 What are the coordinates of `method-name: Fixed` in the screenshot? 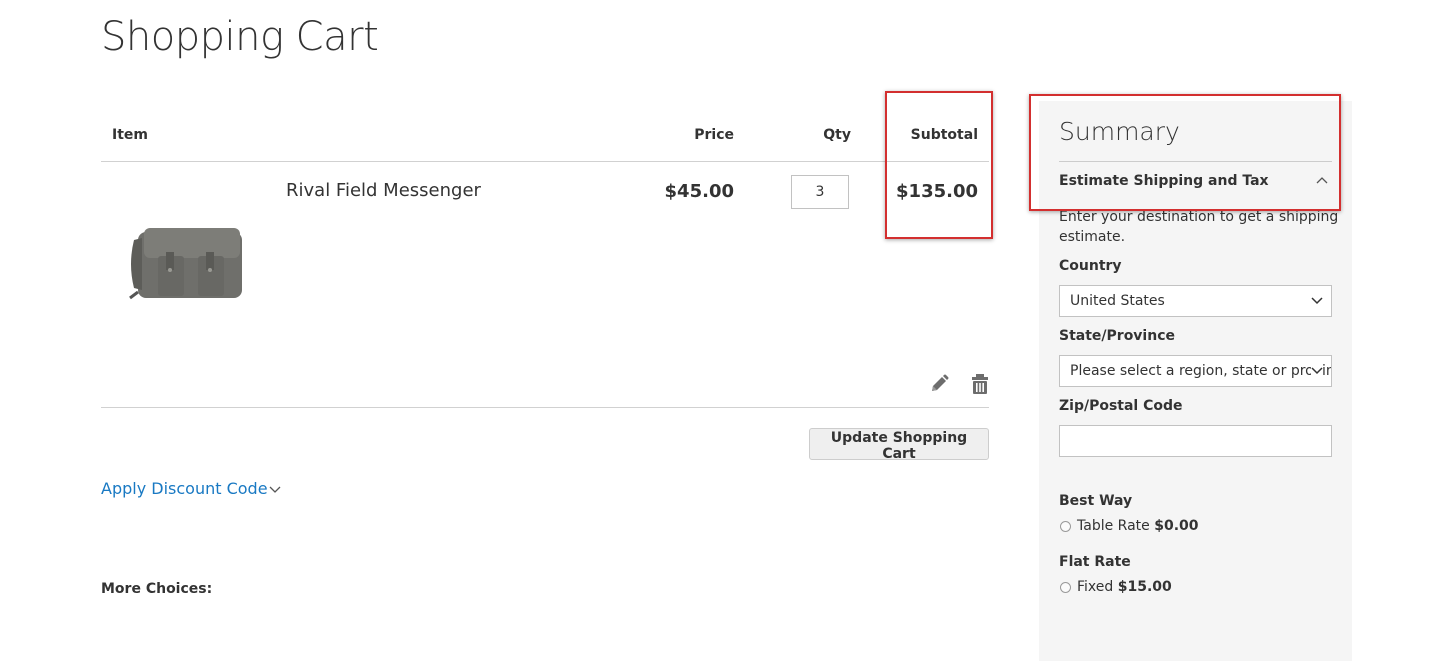 It's located at (1095, 587).